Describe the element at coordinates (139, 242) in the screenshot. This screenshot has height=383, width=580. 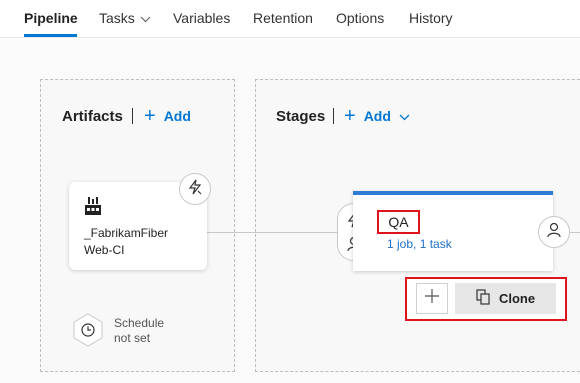
I see `artifact-name: _FabrikamFiber Web-CI` at that location.